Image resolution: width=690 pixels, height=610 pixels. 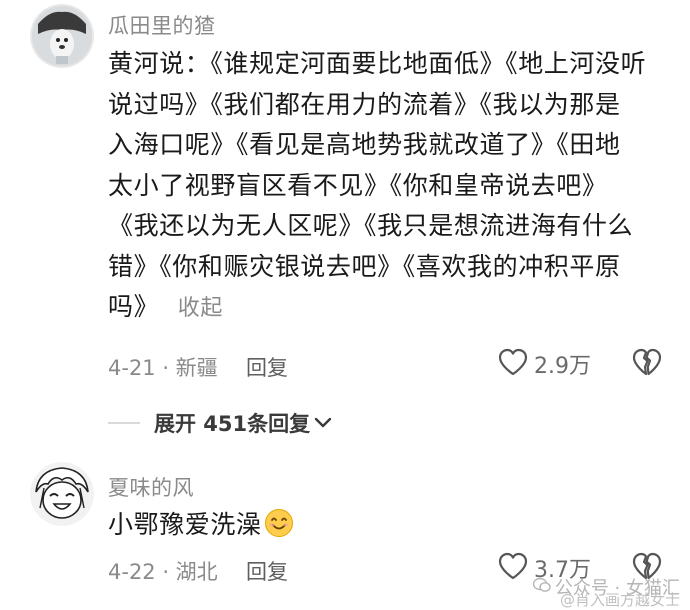 I want to click on watermark-bottom: @肖入画方越女士, so click(x=619, y=600).